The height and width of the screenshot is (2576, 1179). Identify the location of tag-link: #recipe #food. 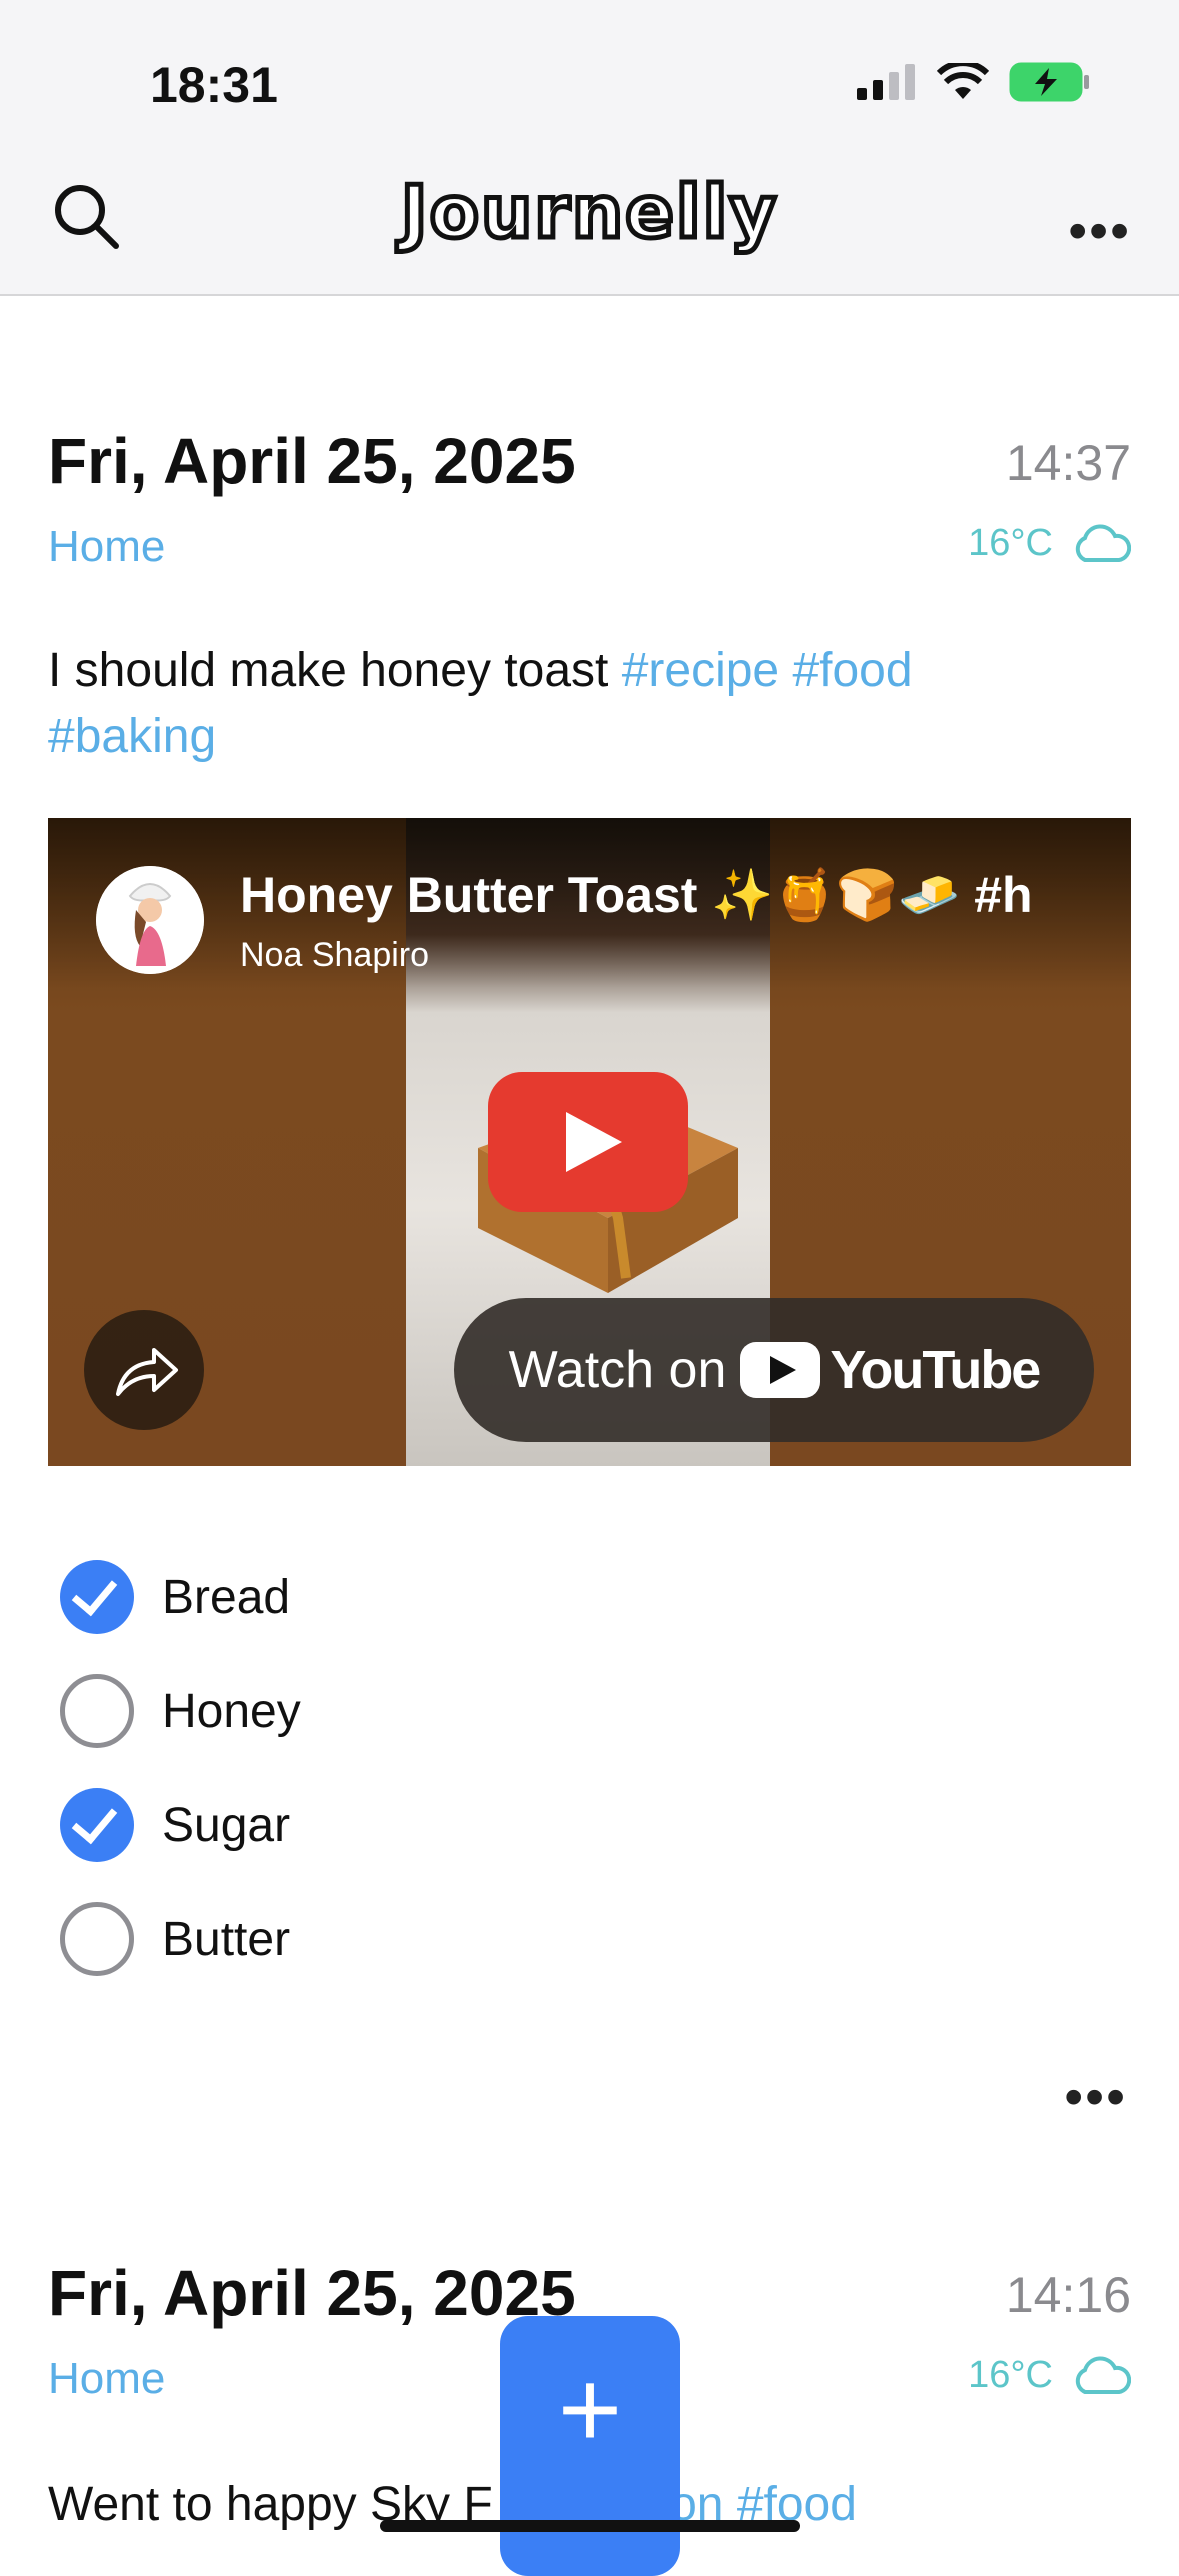
(767, 670).